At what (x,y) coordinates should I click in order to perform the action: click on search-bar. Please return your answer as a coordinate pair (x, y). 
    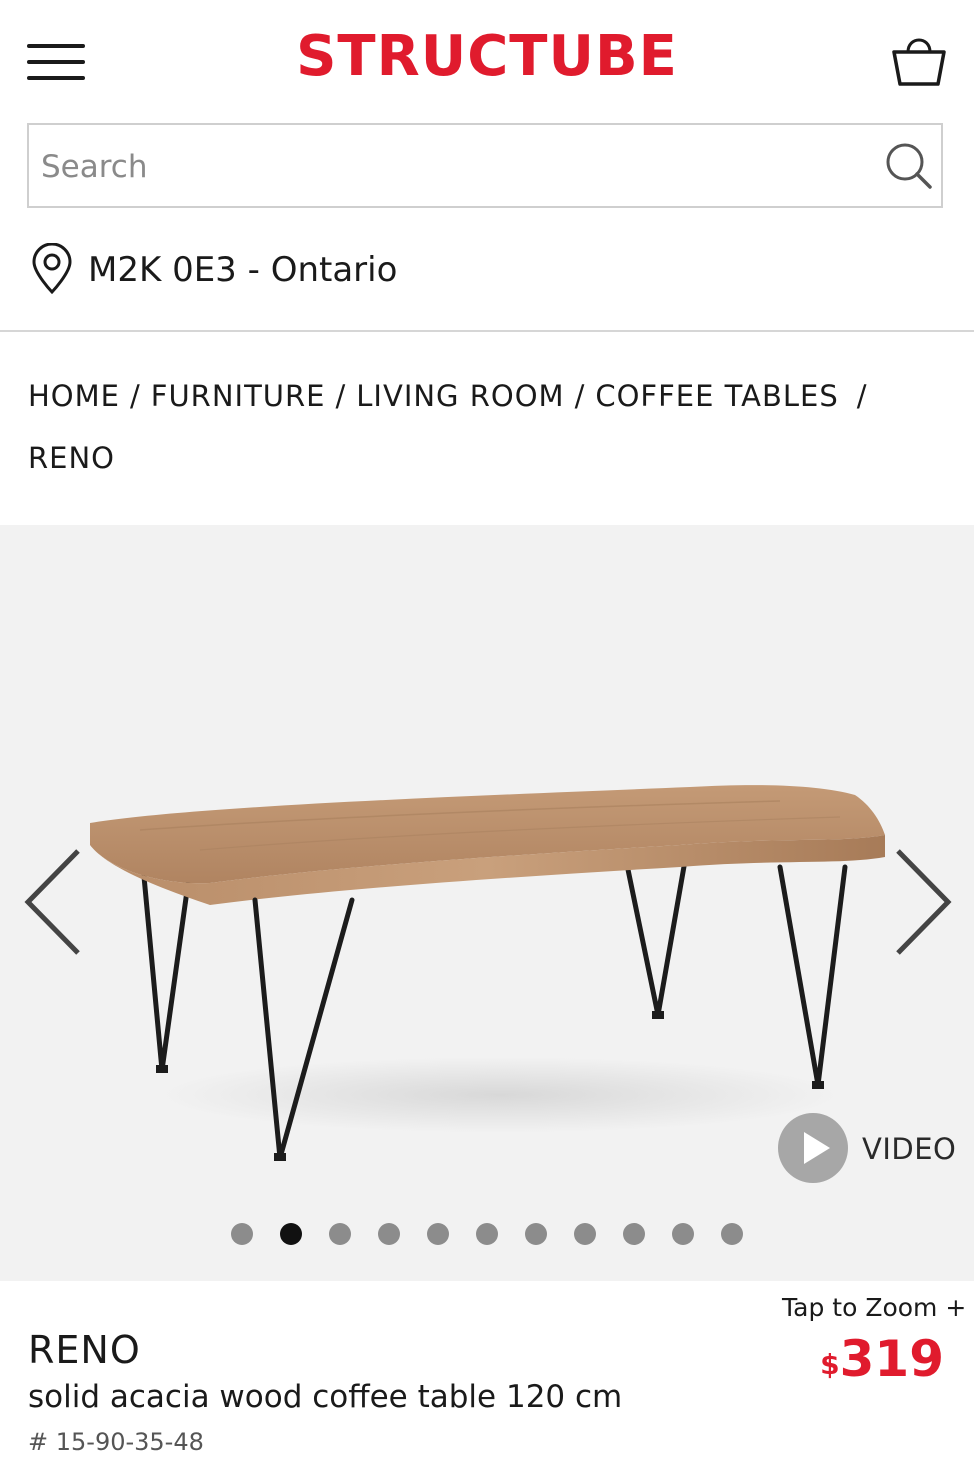
    Looking at the image, I should click on (485, 165).